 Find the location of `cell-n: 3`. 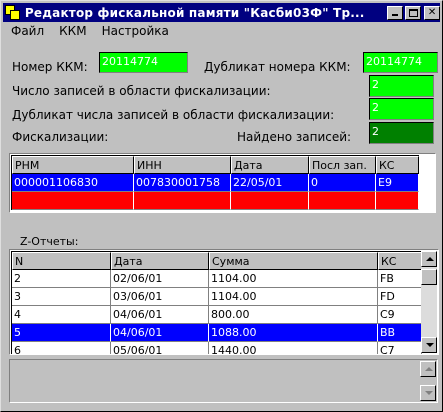

cell-n: 3 is located at coordinates (61, 297).